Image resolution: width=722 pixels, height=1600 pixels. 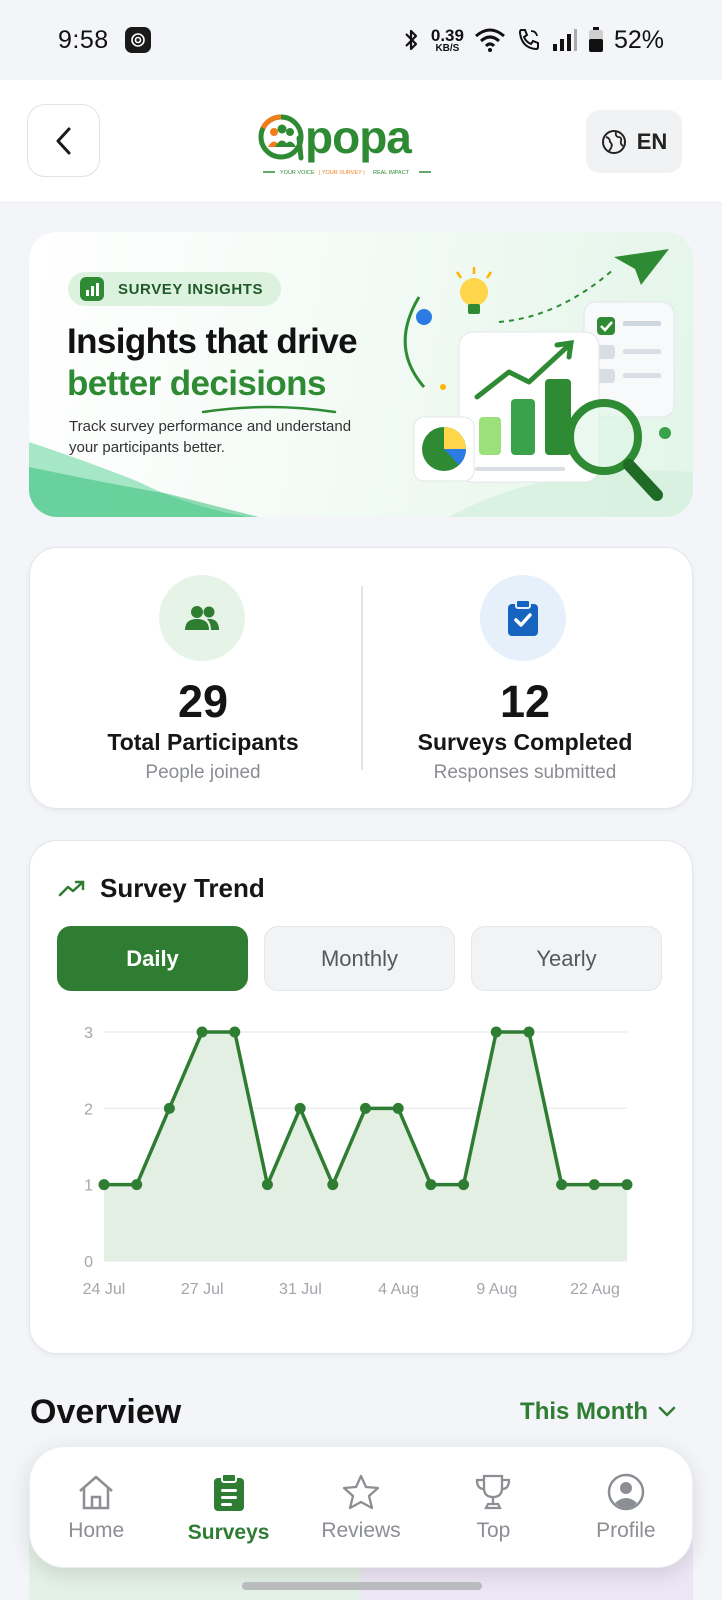 What do you see at coordinates (411, 40) in the screenshot?
I see `bluetooth-icon` at bounding box center [411, 40].